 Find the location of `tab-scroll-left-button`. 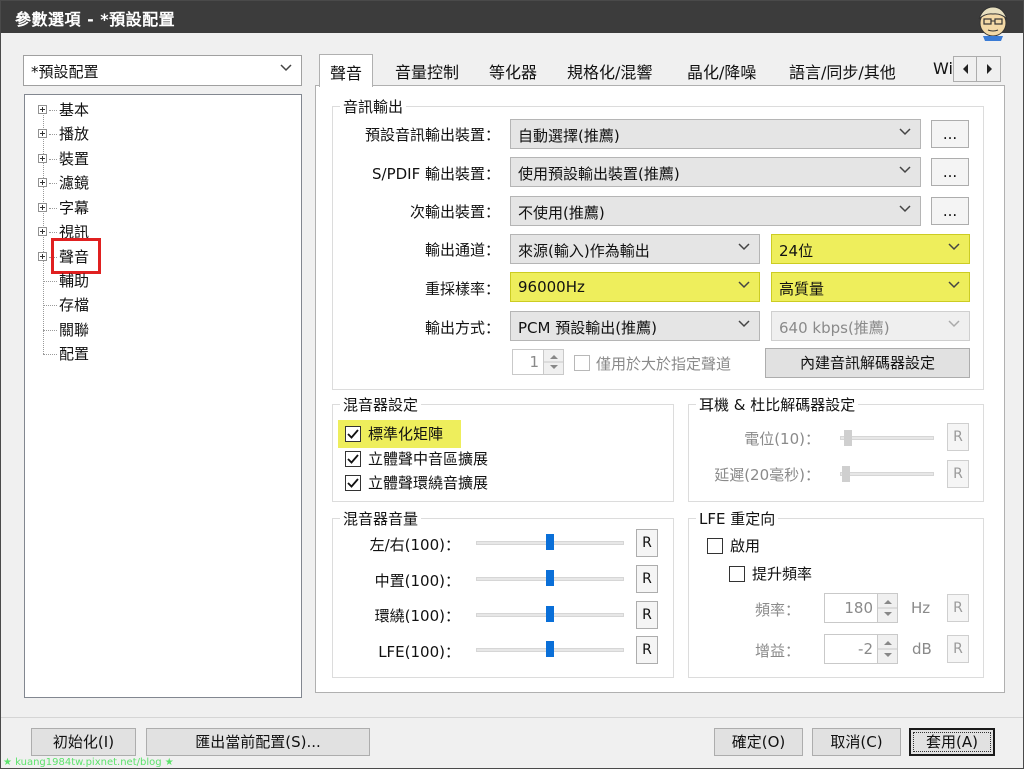

tab-scroll-left-button is located at coordinates (965, 69).